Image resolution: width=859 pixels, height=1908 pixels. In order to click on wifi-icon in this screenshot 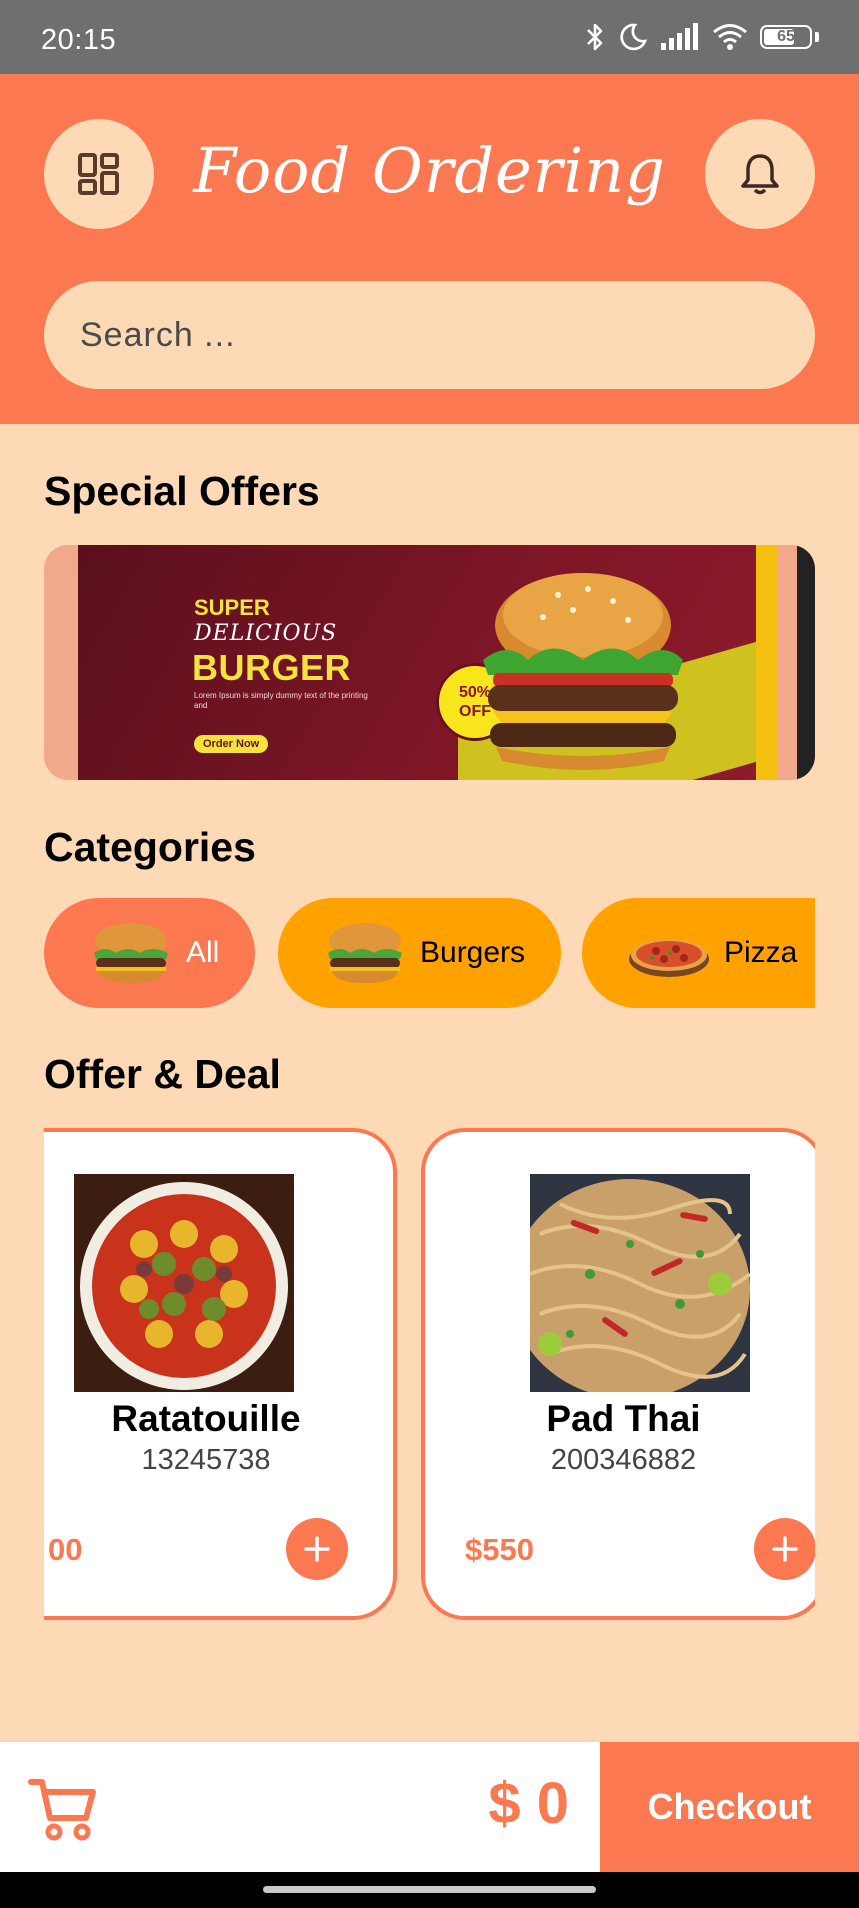, I will do `click(730, 37)`.